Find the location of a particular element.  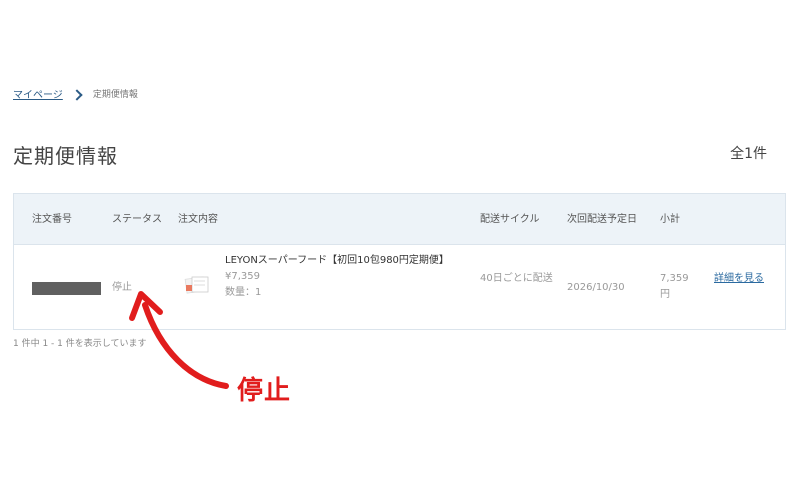

next-delivery-date-value: 2026/10/30 is located at coordinates (596, 287).